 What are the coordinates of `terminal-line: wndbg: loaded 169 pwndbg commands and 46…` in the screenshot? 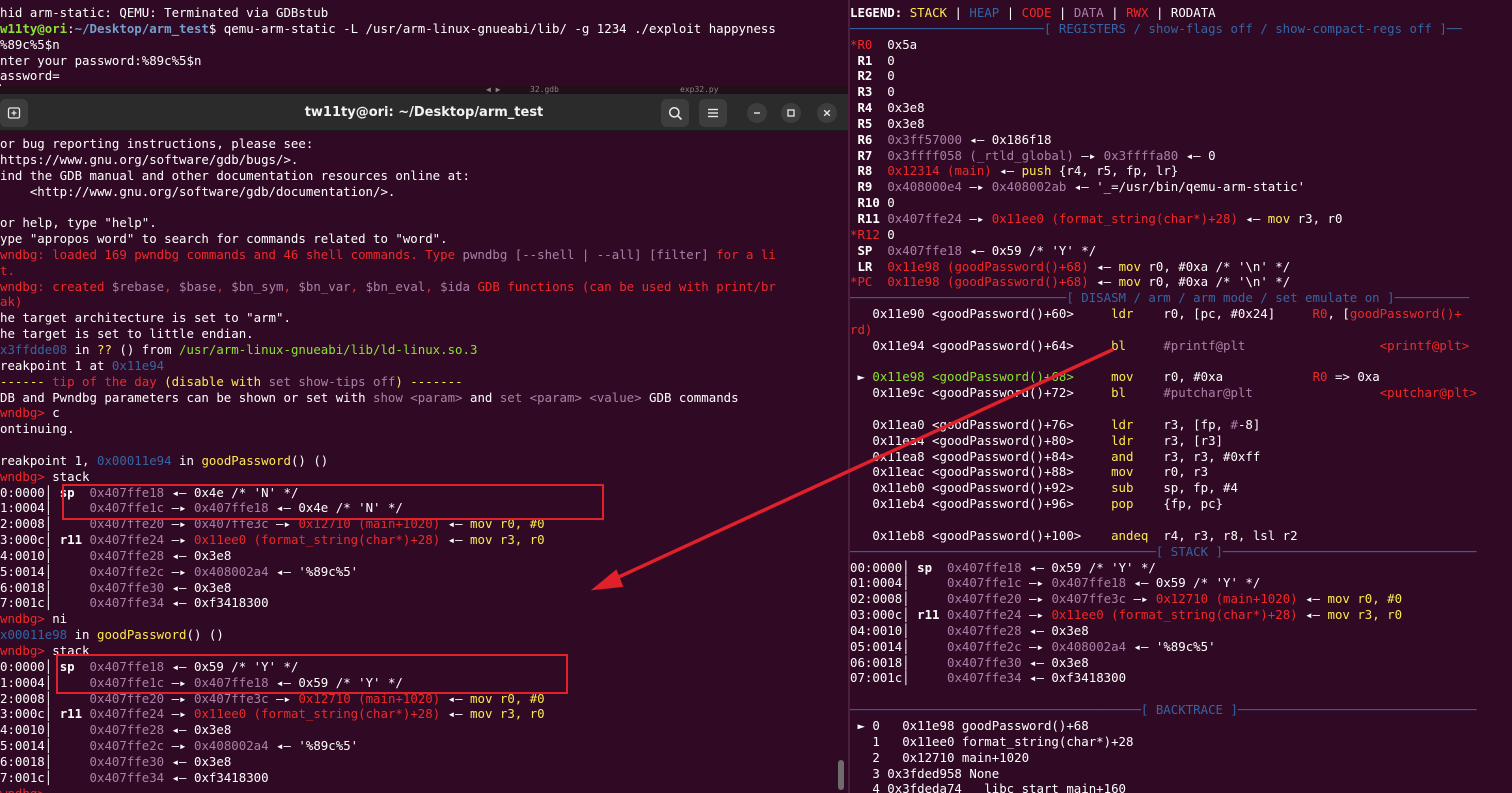 It's located at (424, 255).